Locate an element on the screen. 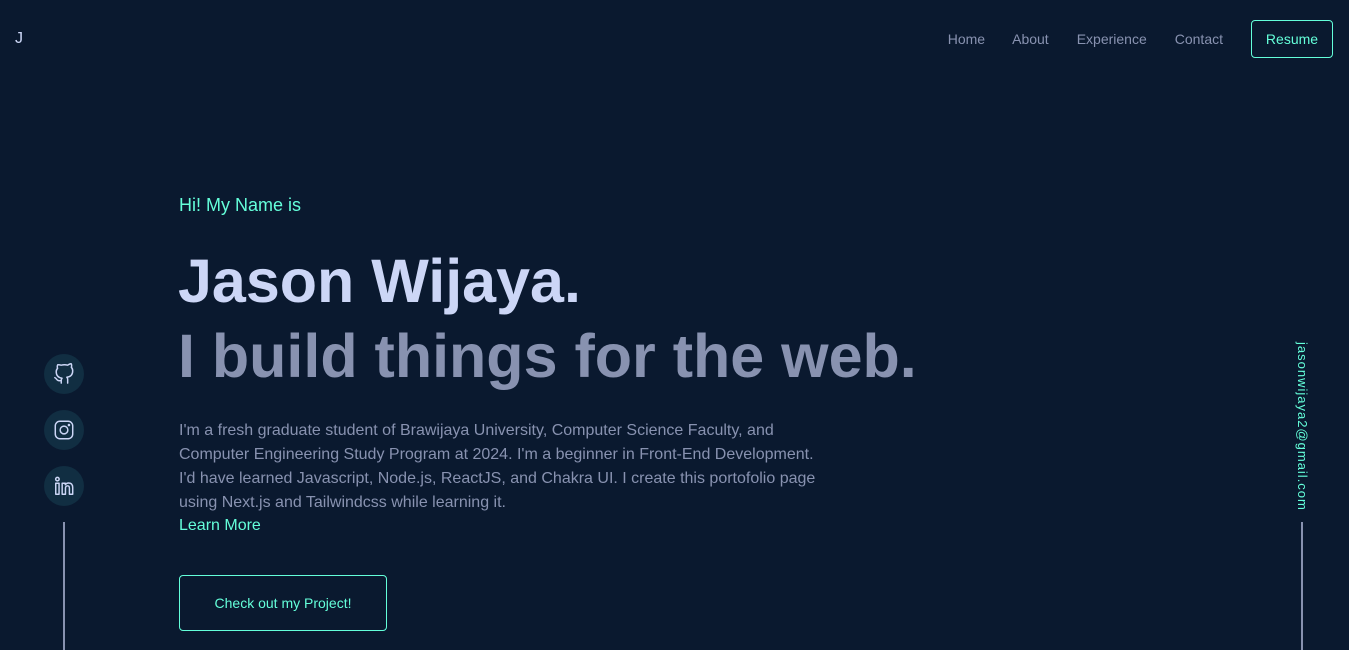 The height and width of the screenshot is (650, 1349). main-nav: Home About Experience Contact Resume is located at coordinates (1140, 39).